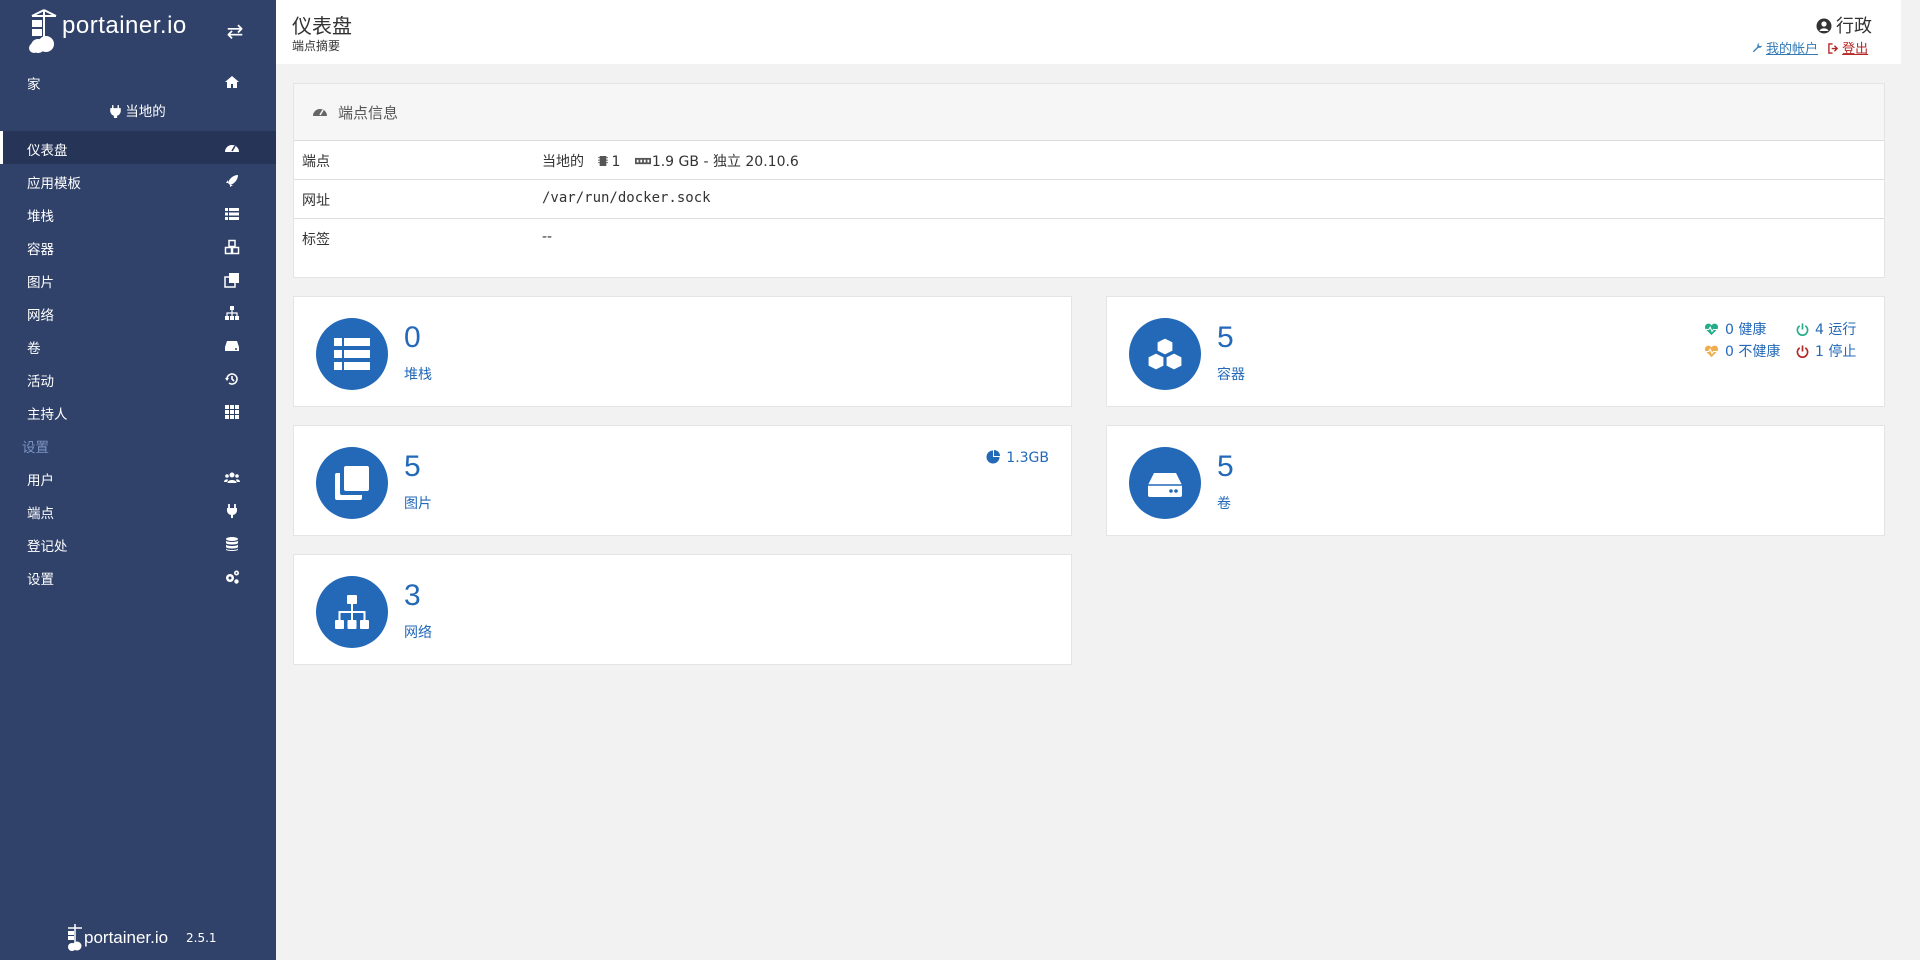 This screenshot has height=960, width=1920. Describe the element at coordinates (138, 576) in the screenshot. I see `sidebar-item-settings: 设置` at that location.